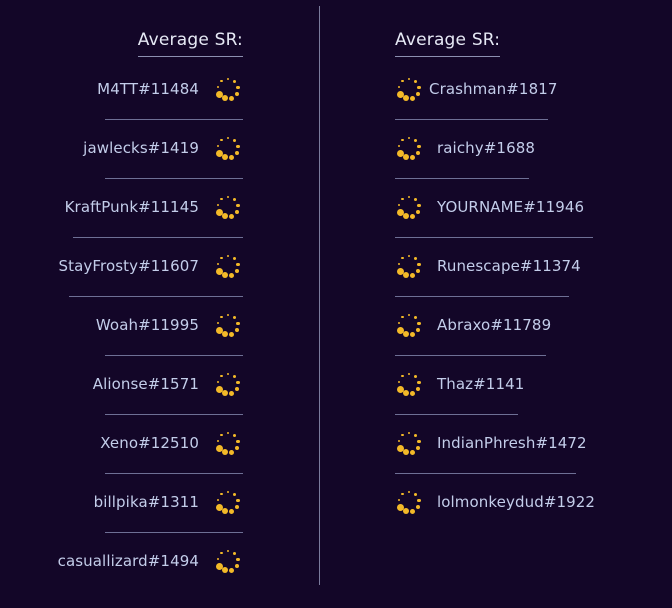 The width and height of the screenshot is (672, 608). Describe the element at coordinates (481, 384) in the screenshot. I see `player-name: Thaz#1141` at that location.